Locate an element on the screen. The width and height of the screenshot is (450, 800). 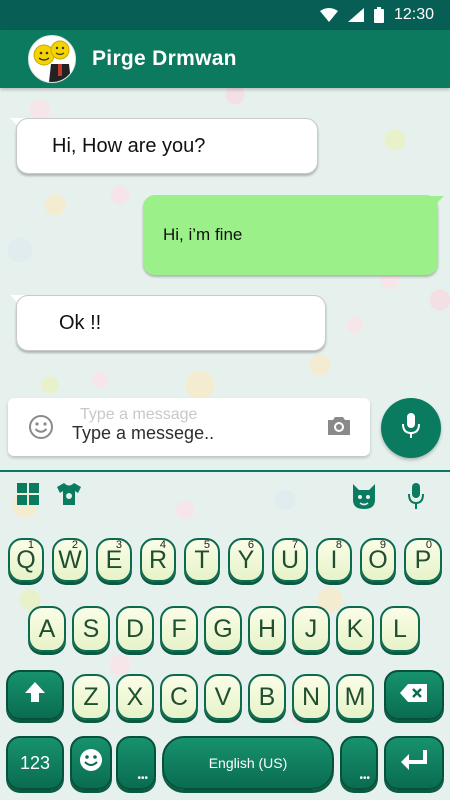
key-label: B is located at coordinates (267, 696).